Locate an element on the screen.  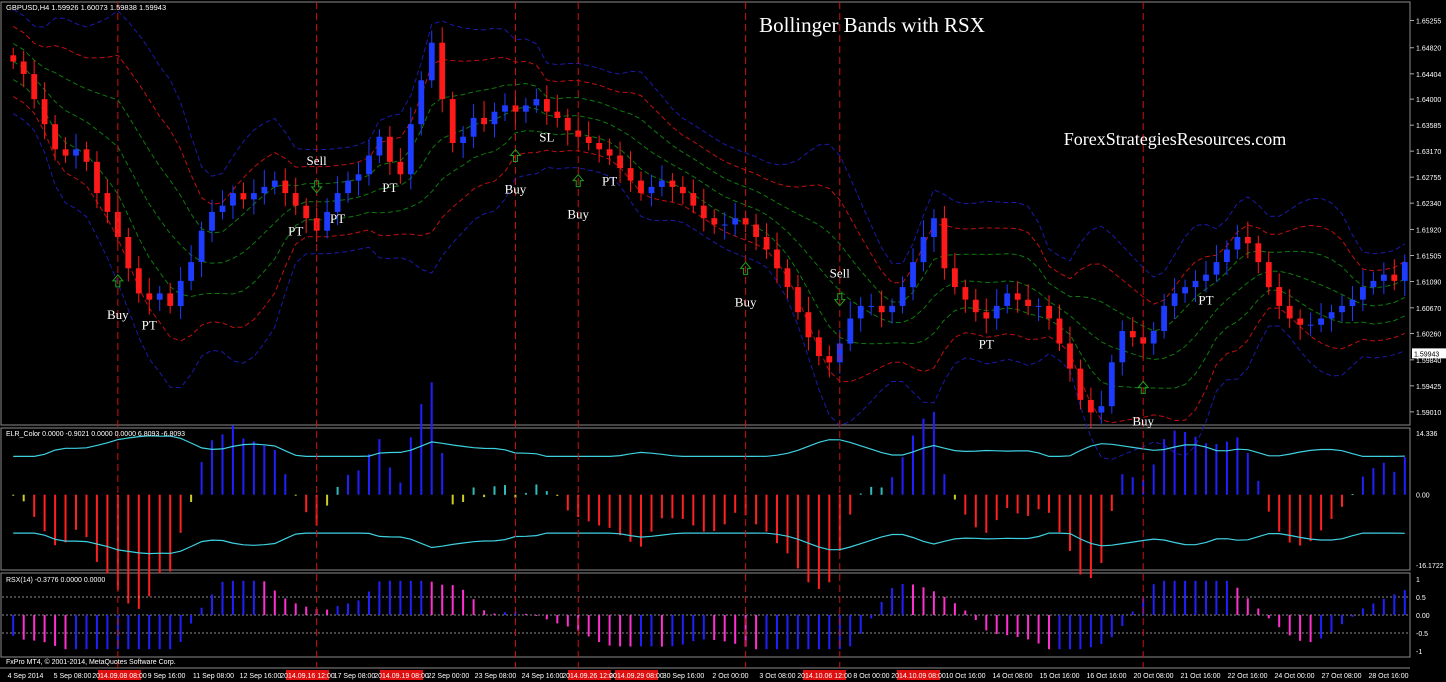
time-tick-label: 2014.10.06 12:00 is located at coordinates (824, 676).